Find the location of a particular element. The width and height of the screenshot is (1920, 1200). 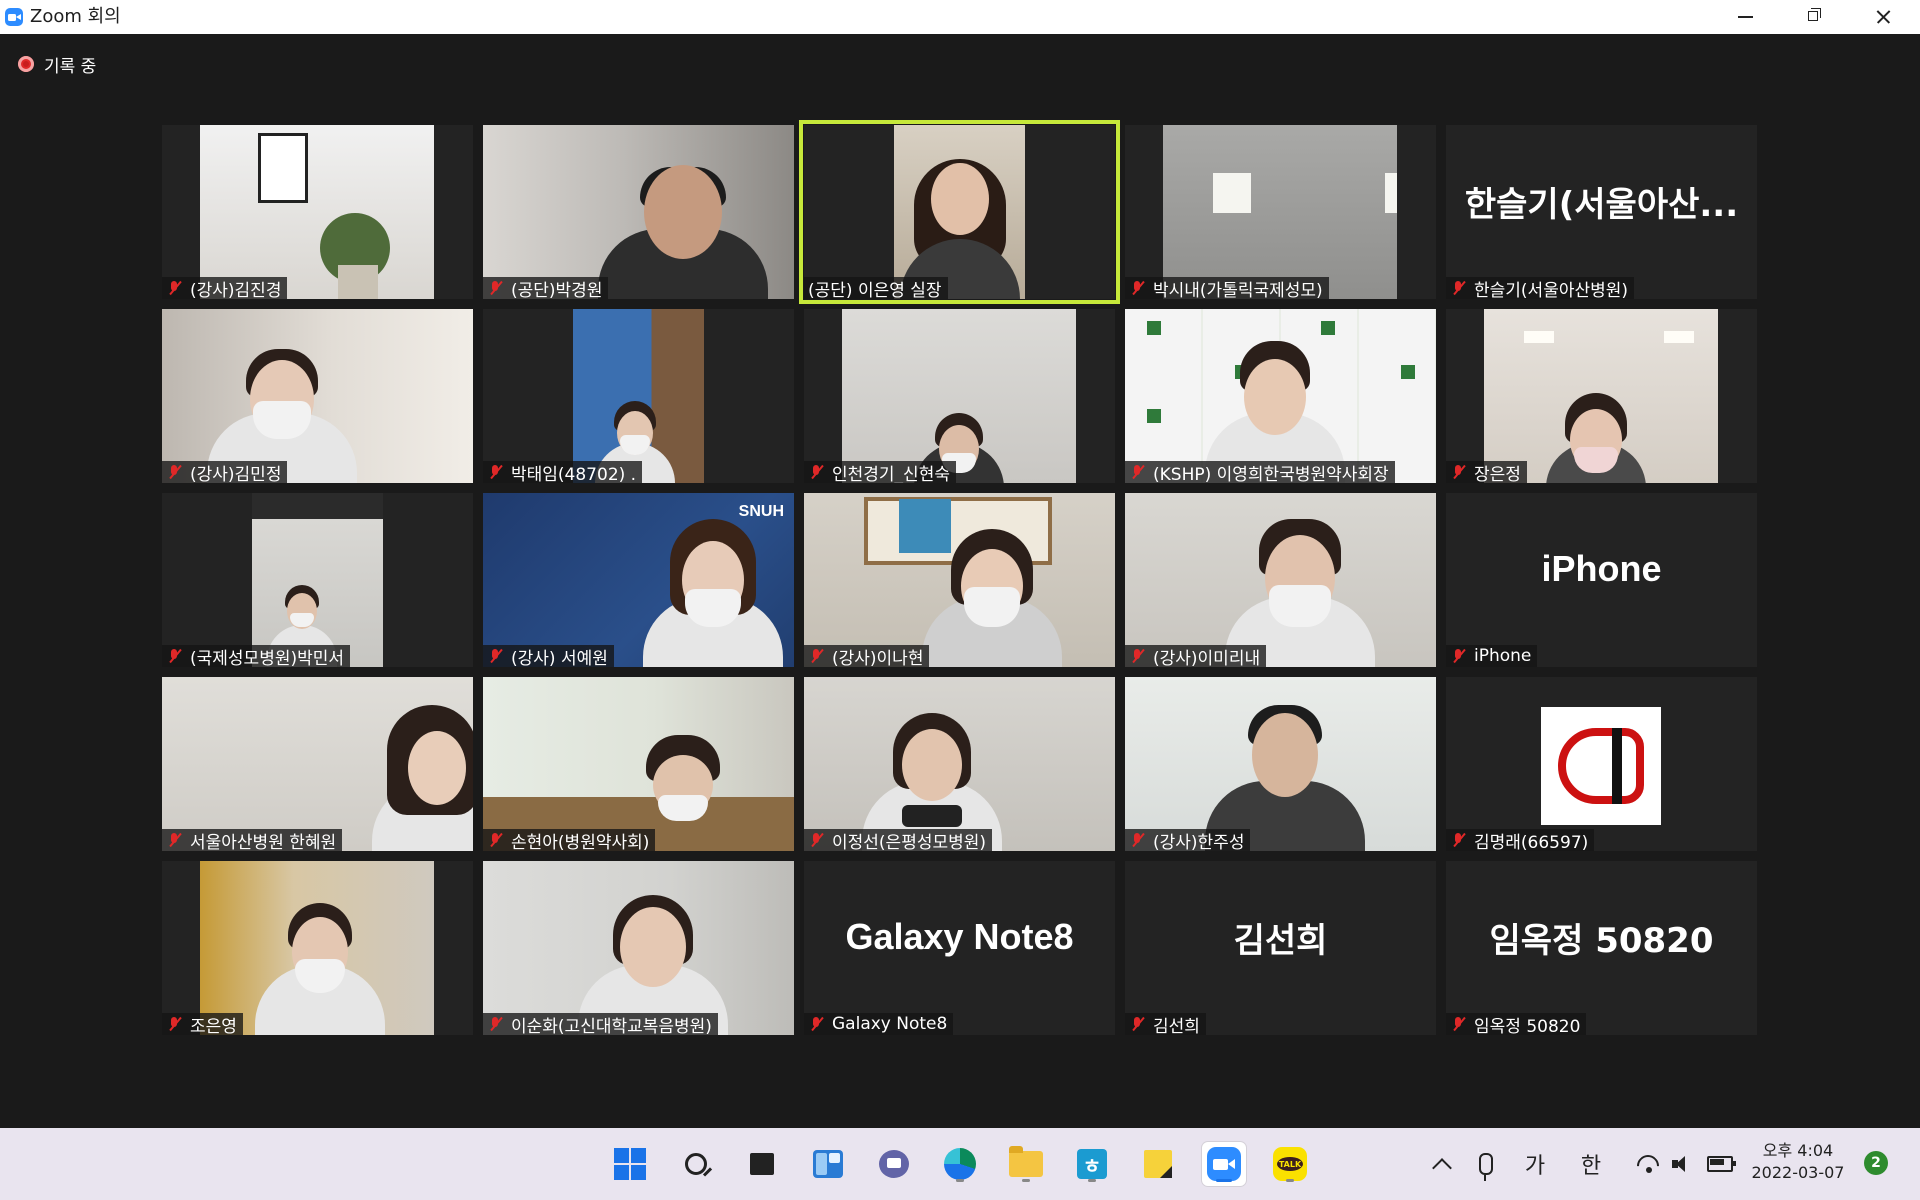

participant-tile: 한슬기(서울아산... 한슬기(서울아산병원) is located at coordinates (1601, 212).